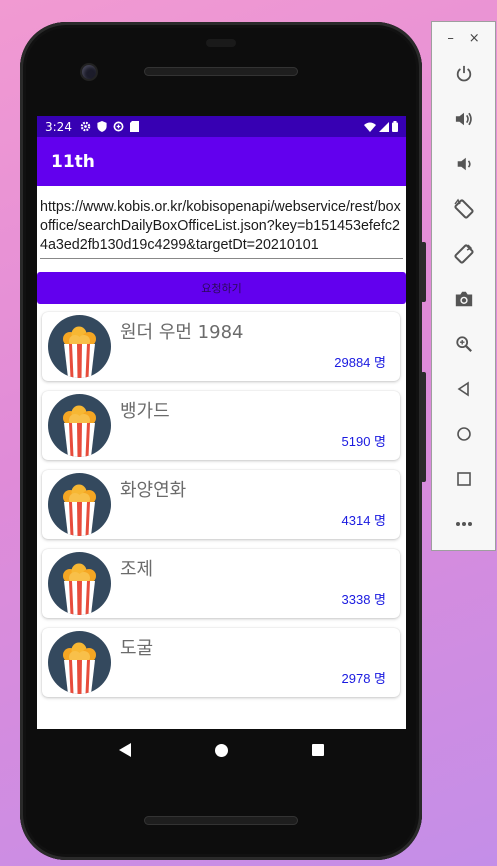  Describe the element at coordinates (182, 332) in the screenshot. I see `movie-title: 원더 우먼 1984` at that location.